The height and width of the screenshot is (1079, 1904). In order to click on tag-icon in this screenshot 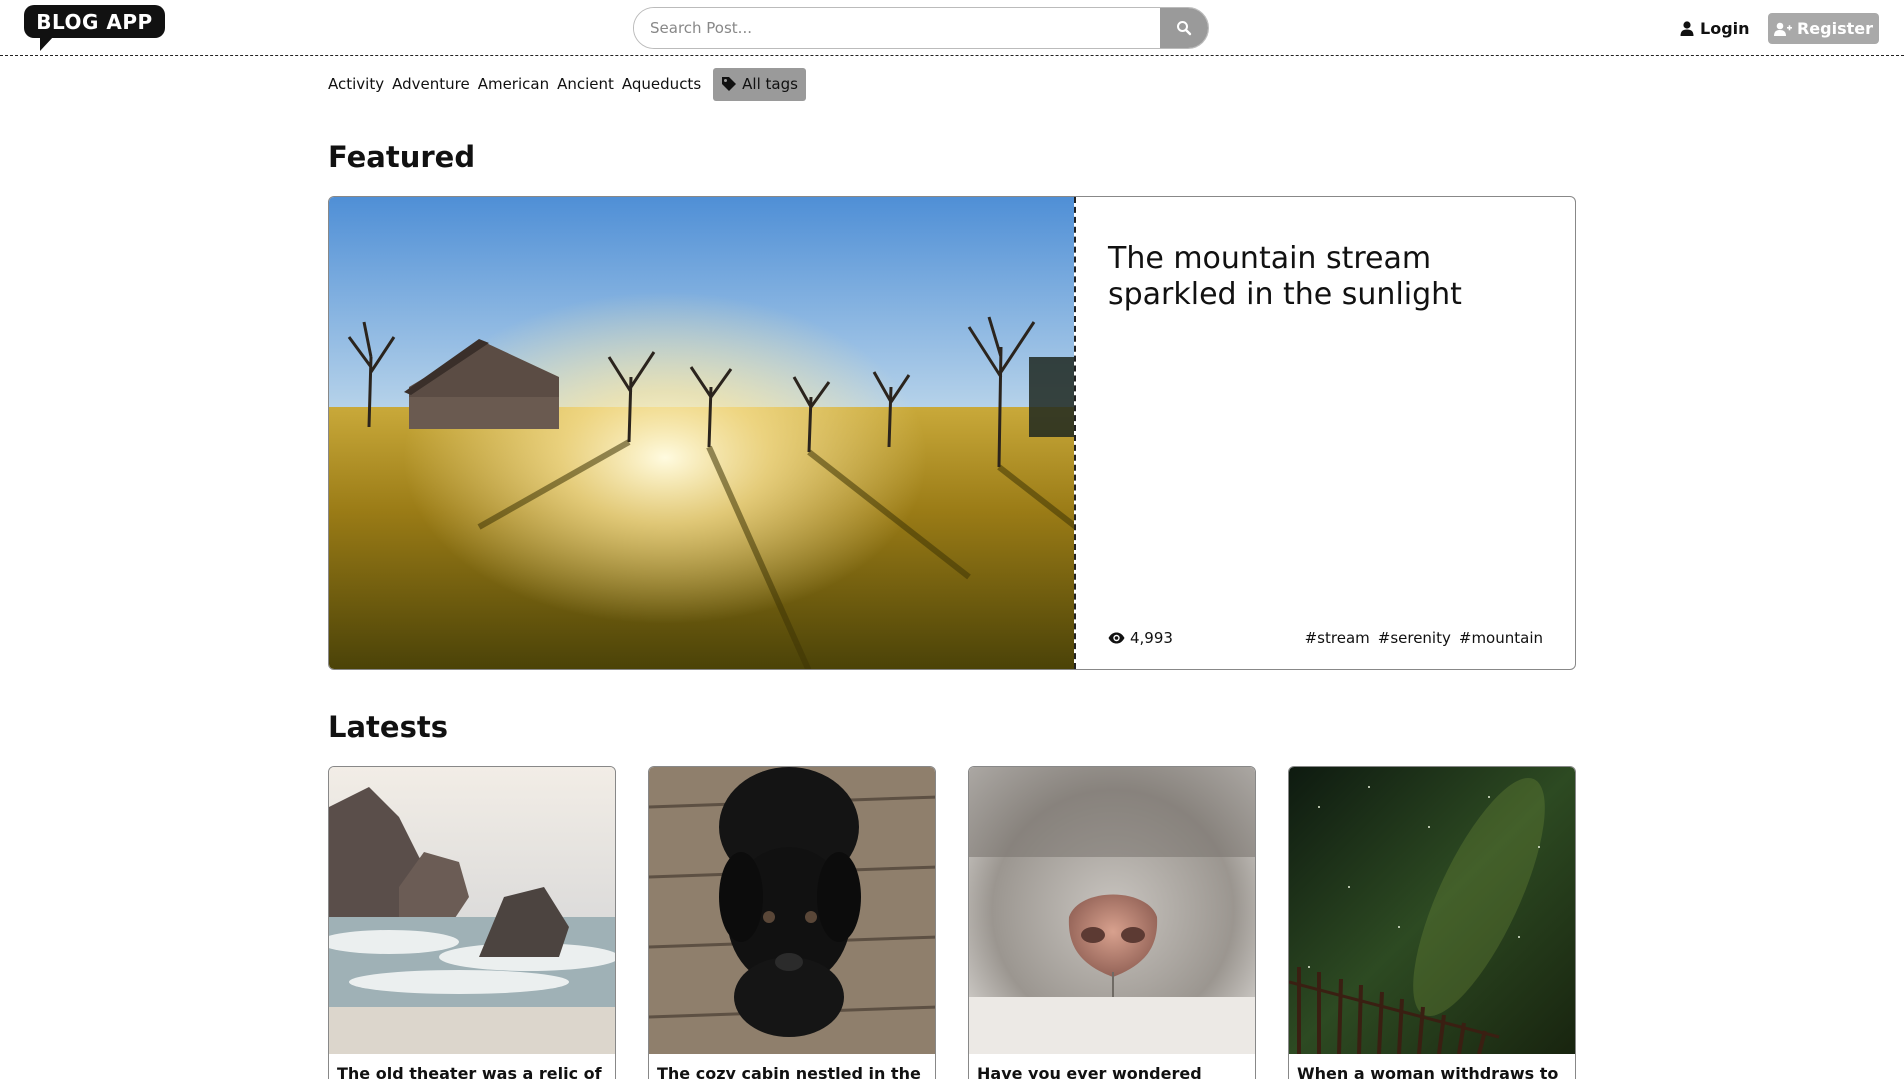, I will do `click(729, 84)`.